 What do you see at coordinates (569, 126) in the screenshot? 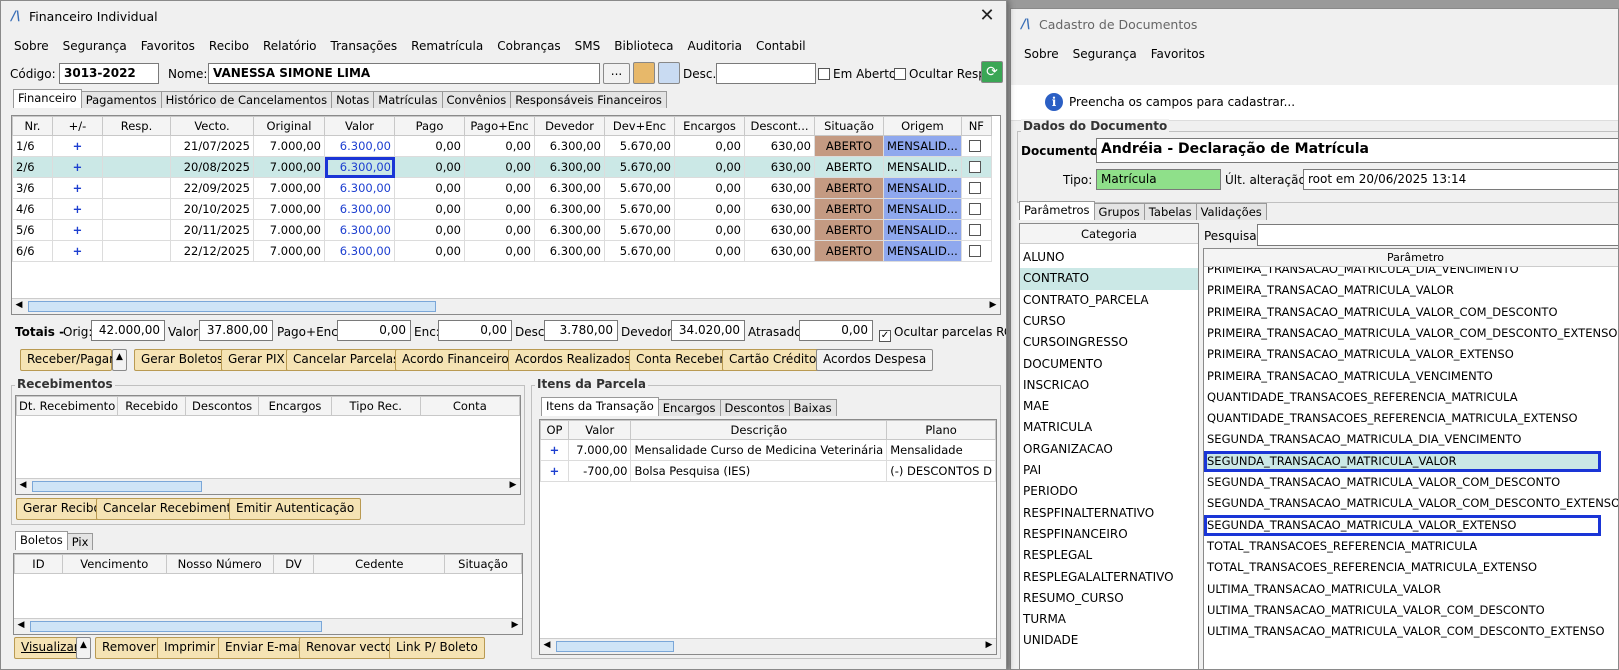
I see `column-header: Devedor` at bounding box center [569, 126].